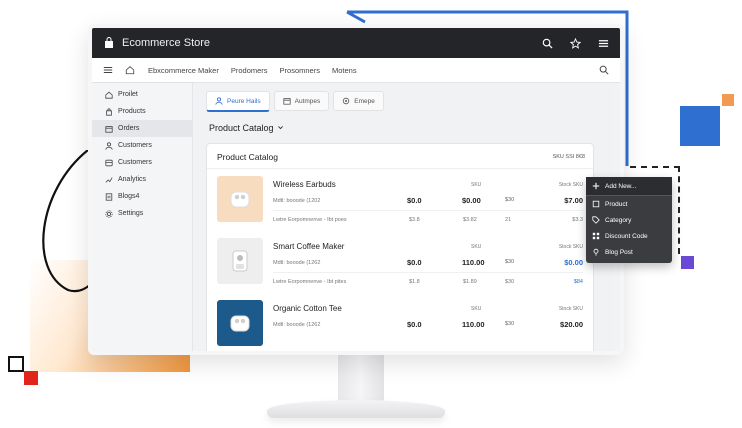  Describe the element at coordinates (247, 157) in the screenshot. I see `card-title: Product Catalog` at that location.